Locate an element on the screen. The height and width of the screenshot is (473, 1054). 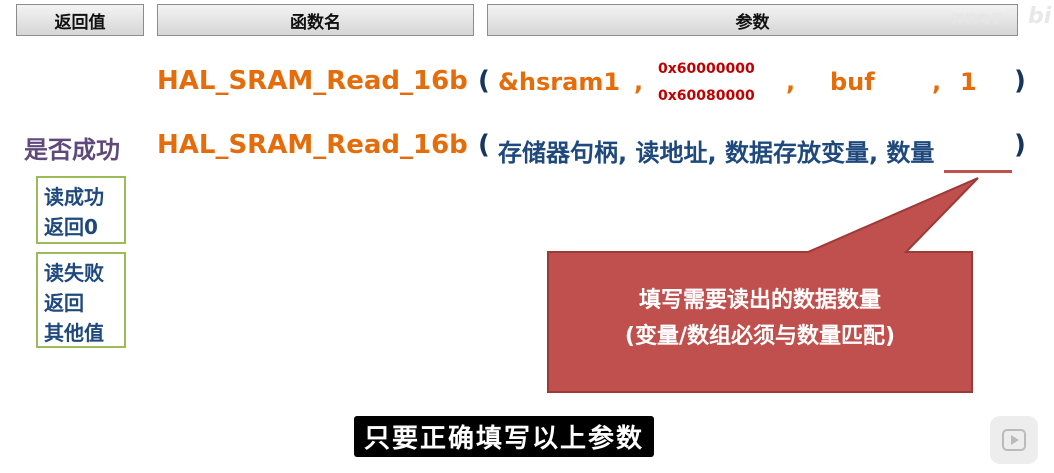
callout-line1: 填写需要读出的数据数量 is located at coordinates (759, 300).